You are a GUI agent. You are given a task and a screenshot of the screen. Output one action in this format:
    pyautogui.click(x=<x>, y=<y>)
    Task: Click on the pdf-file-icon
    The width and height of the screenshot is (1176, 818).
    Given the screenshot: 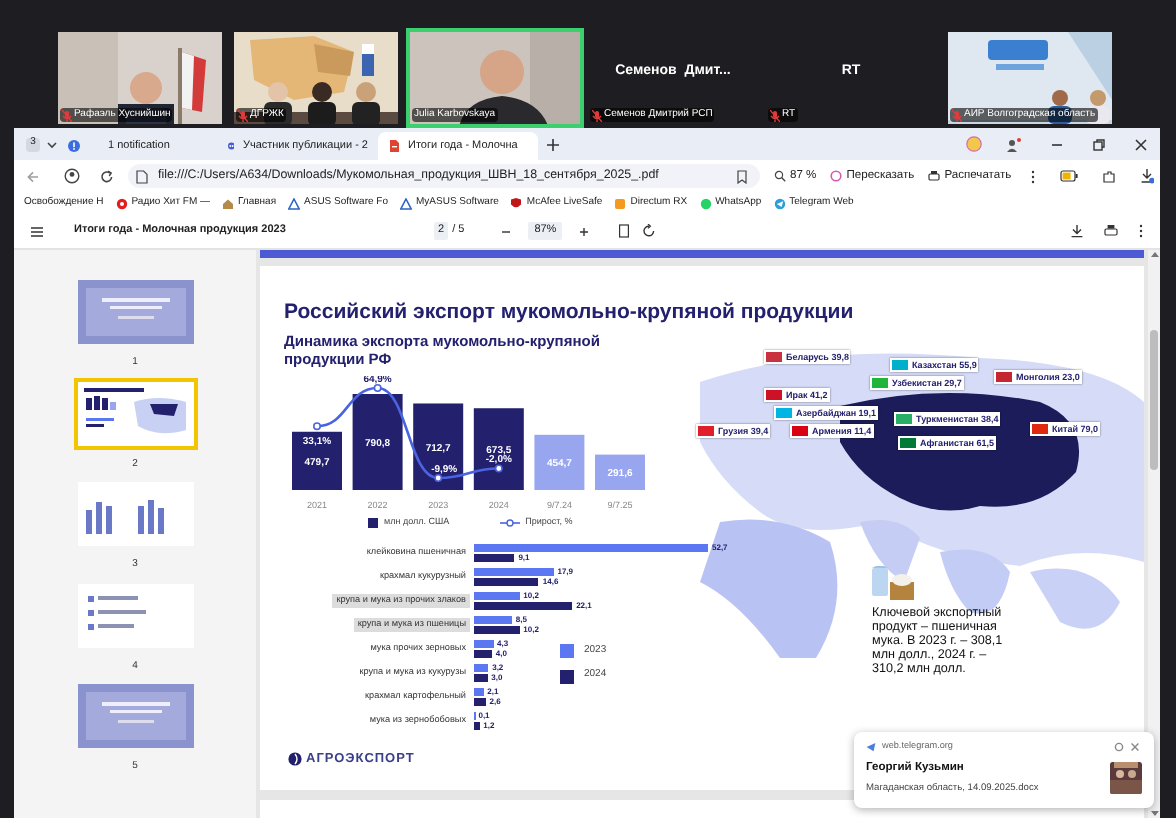 What is the action you would take?
    pyautogui.click(x=394, y=146)
    